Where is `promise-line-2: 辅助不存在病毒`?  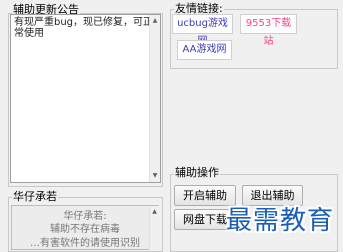
promise-line-2: 辅助不存在病毒 is located at coordinates (85, 229).